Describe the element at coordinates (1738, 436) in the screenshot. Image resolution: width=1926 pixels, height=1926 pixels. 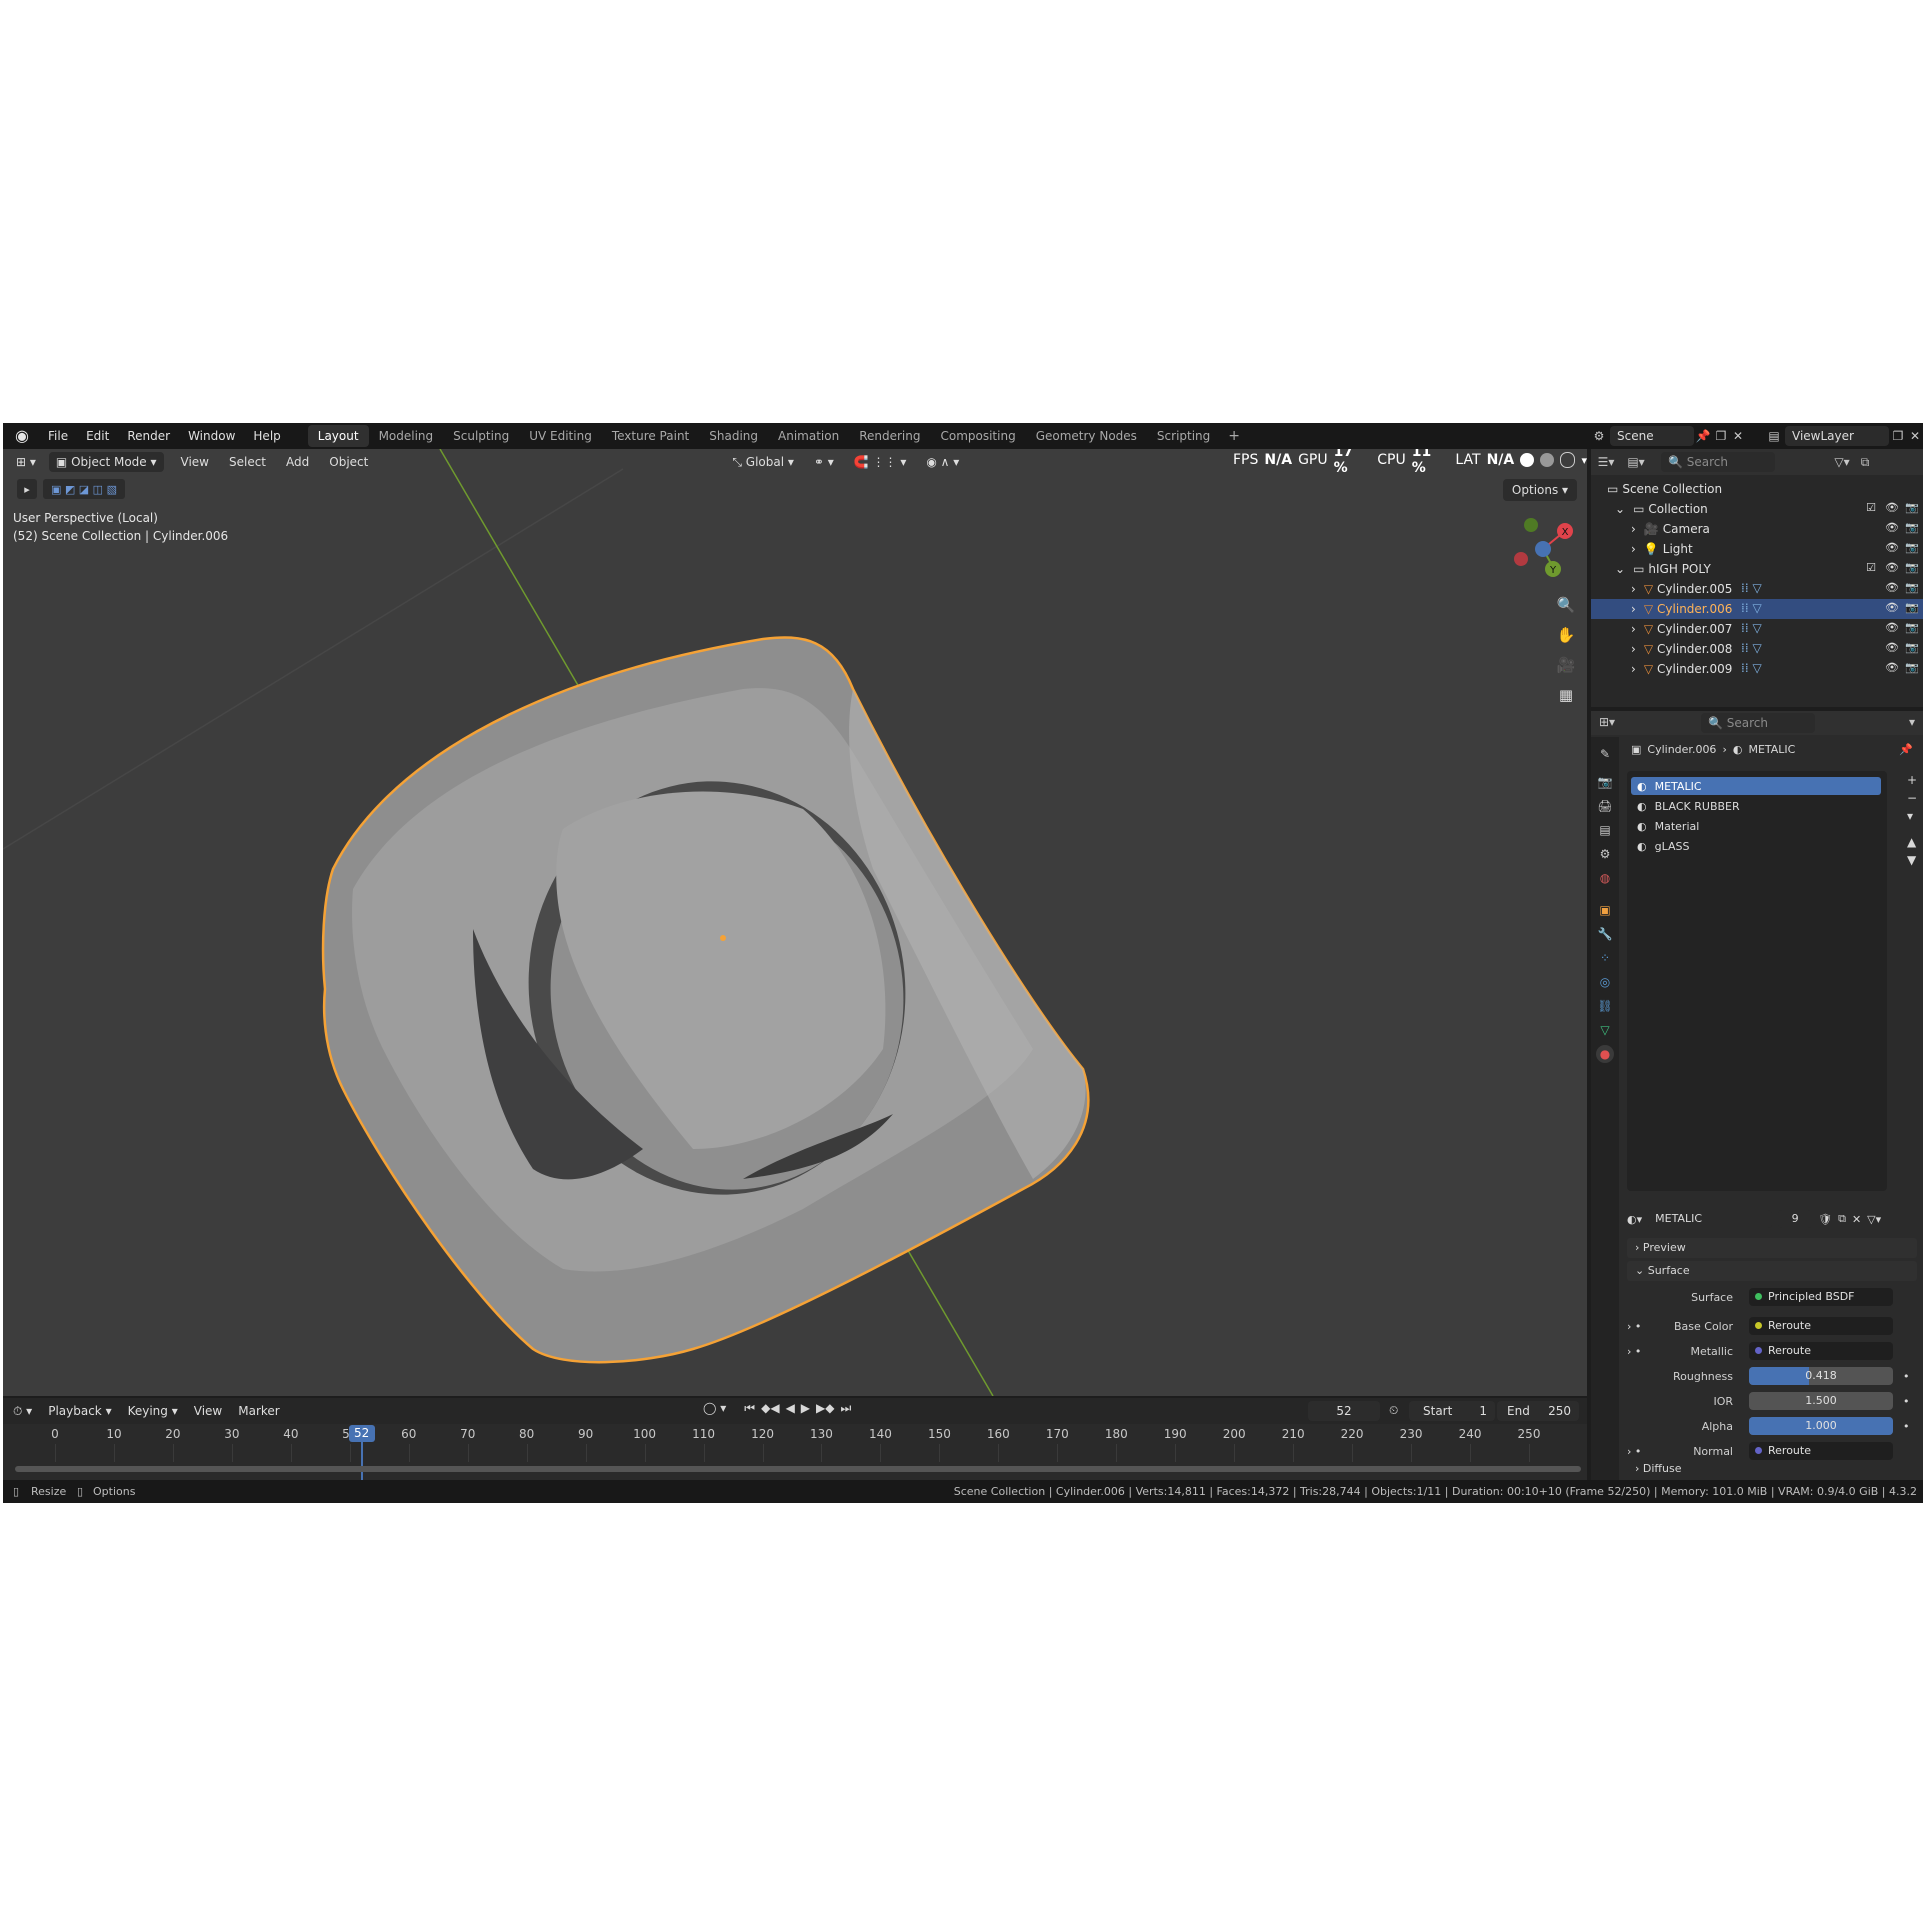
I see `delete-scene-icon: ✕` at that location.